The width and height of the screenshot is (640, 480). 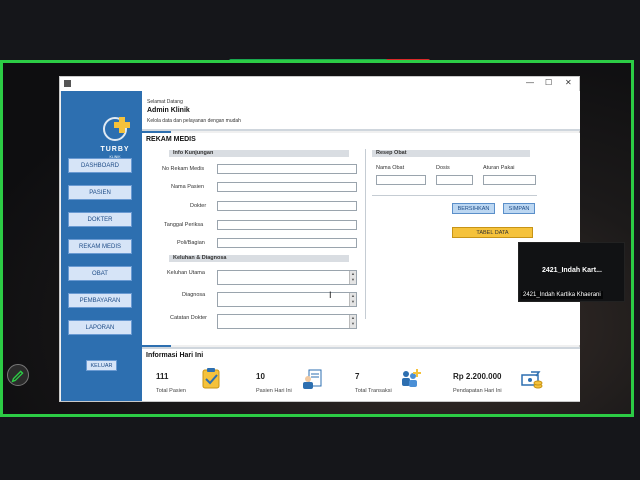 I want to click on sidebar-item-pasien: PASIEN, so click(x=100, y=192).